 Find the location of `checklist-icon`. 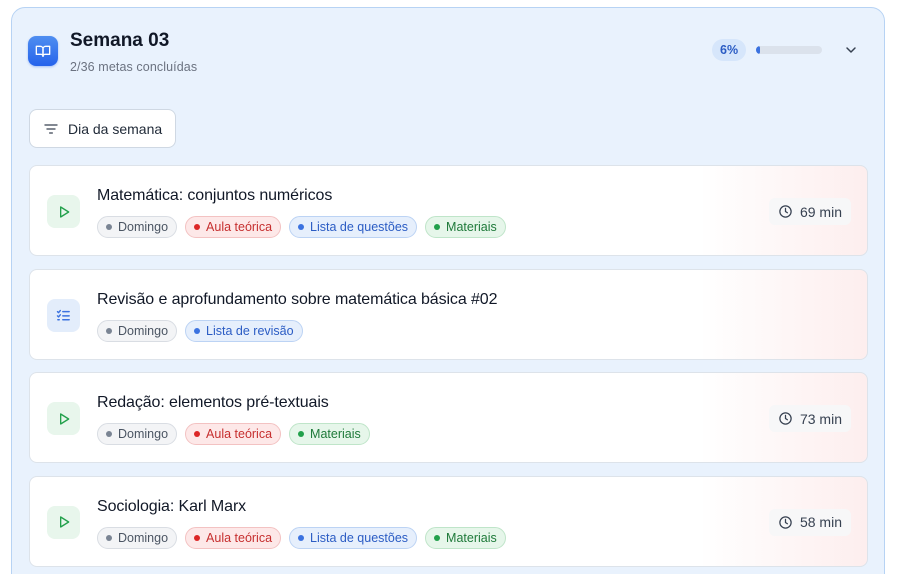

checklist-icon is located at coordinates (63, 315).